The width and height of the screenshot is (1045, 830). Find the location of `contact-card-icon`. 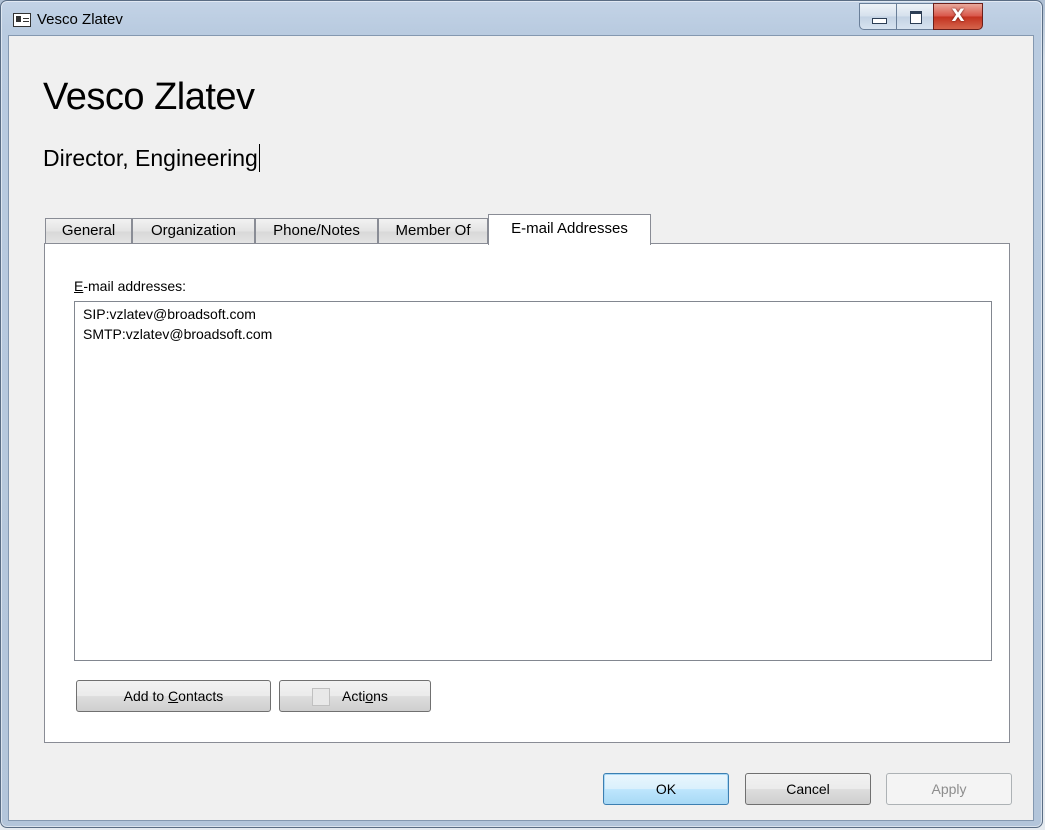

contact-card-icon is located at coordinates (22, 20).